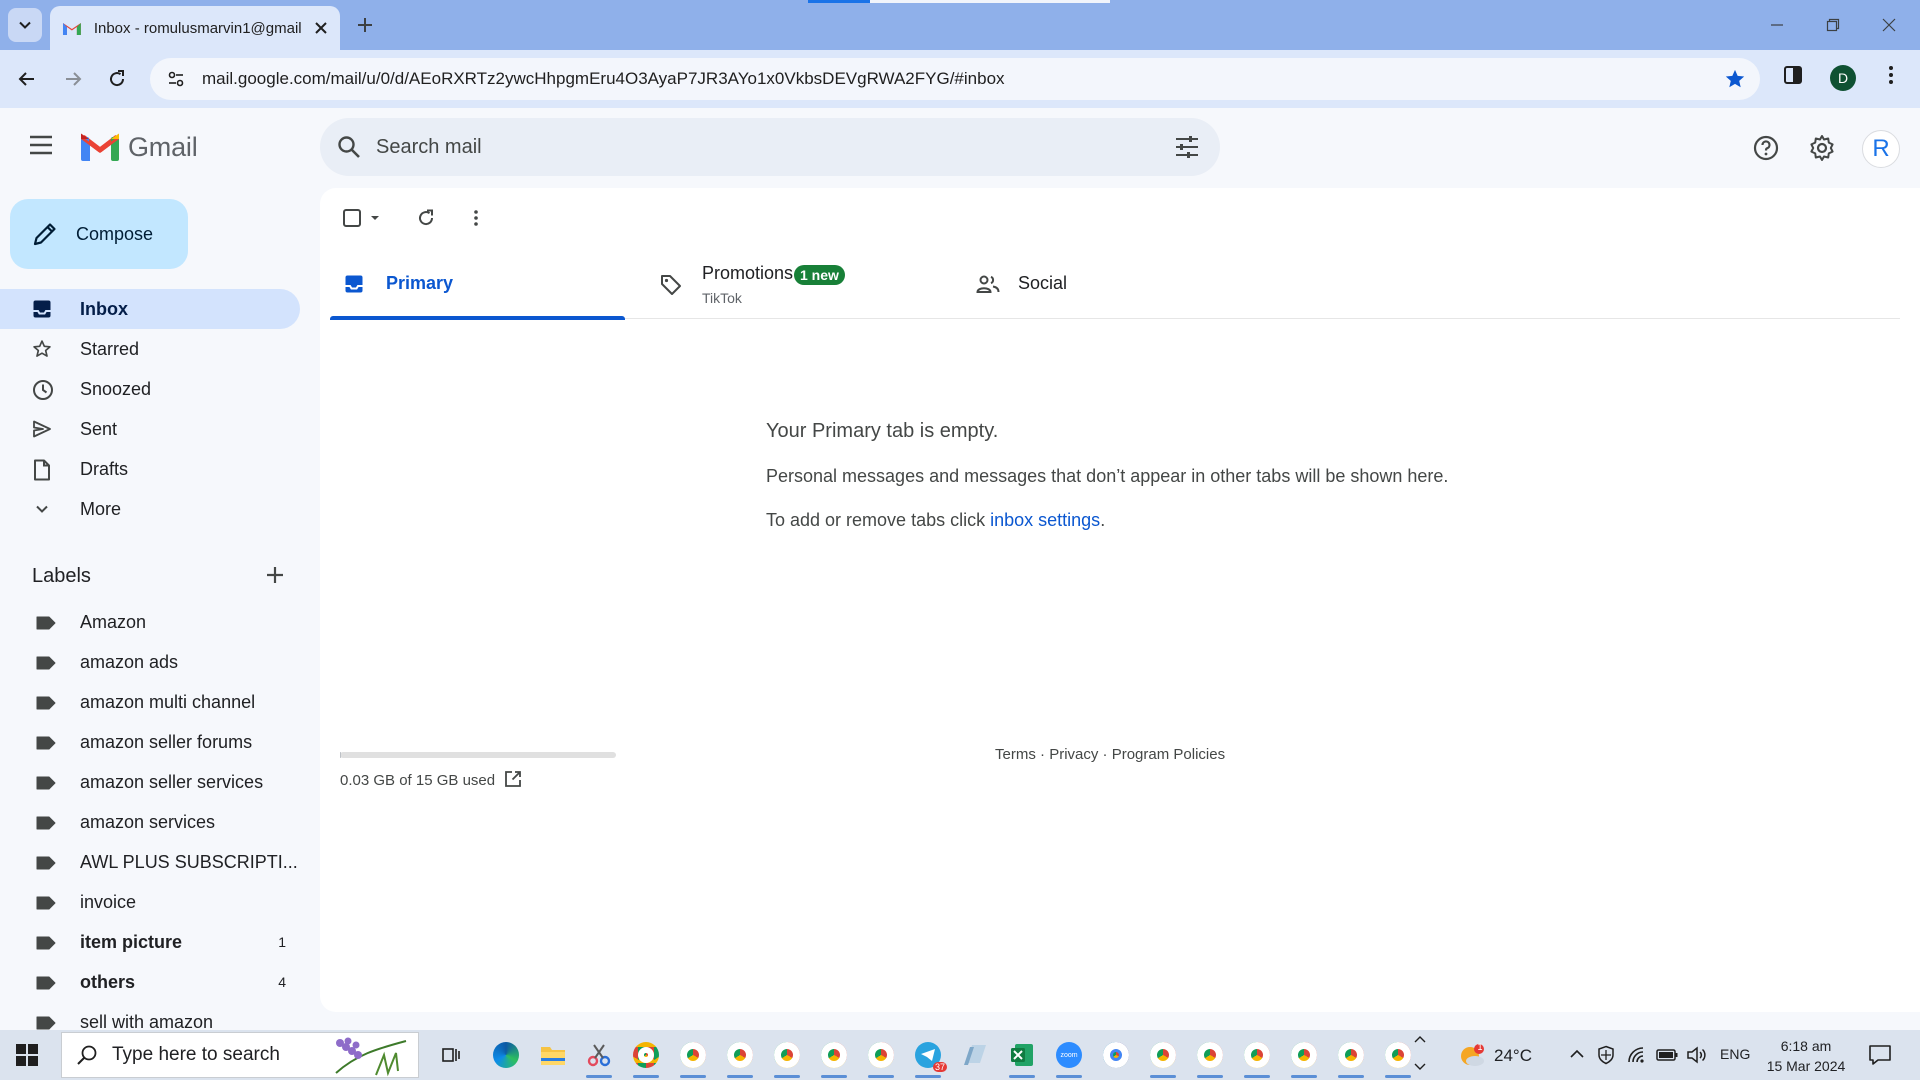 This screenshot has width=1920, height=1080. I want to click on taskbar-search-box: Type here to search, so click(240, 1055).